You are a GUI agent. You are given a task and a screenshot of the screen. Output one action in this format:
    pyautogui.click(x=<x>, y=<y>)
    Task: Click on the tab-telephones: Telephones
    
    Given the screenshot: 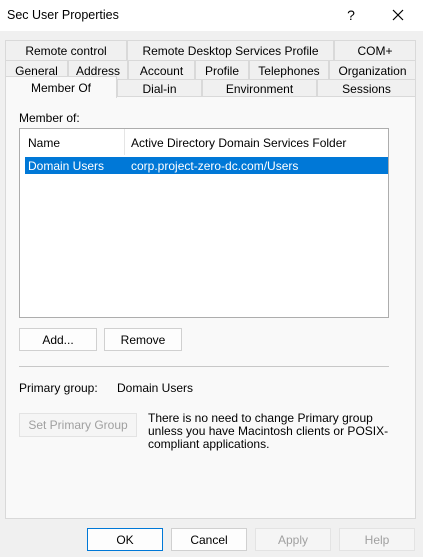 What is the action you would take?
    pyautogui.click(x=289, y=70)
    